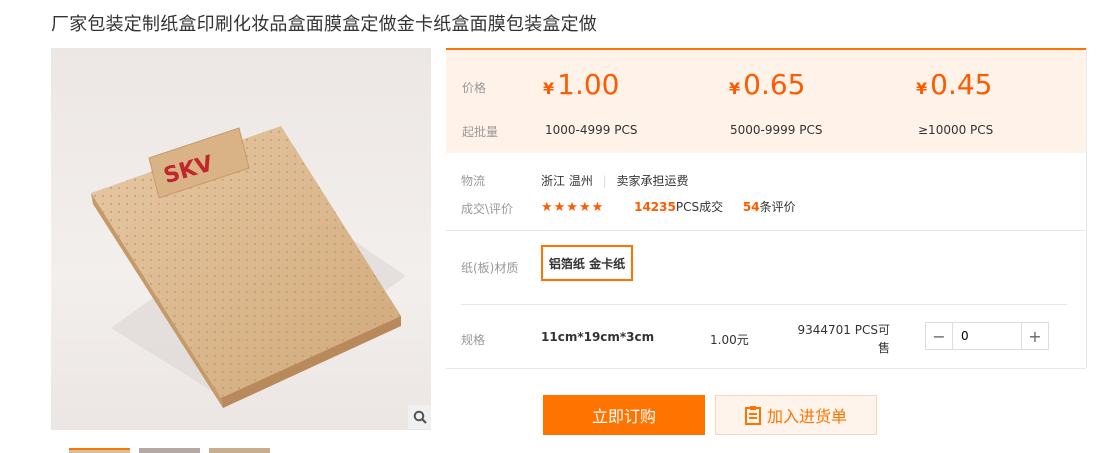 This screenshot has width=1104, height=453. Describe the element at coordinates (572, 207) in the screenshot. I see `rating-stars: ★★★★★` at that location.